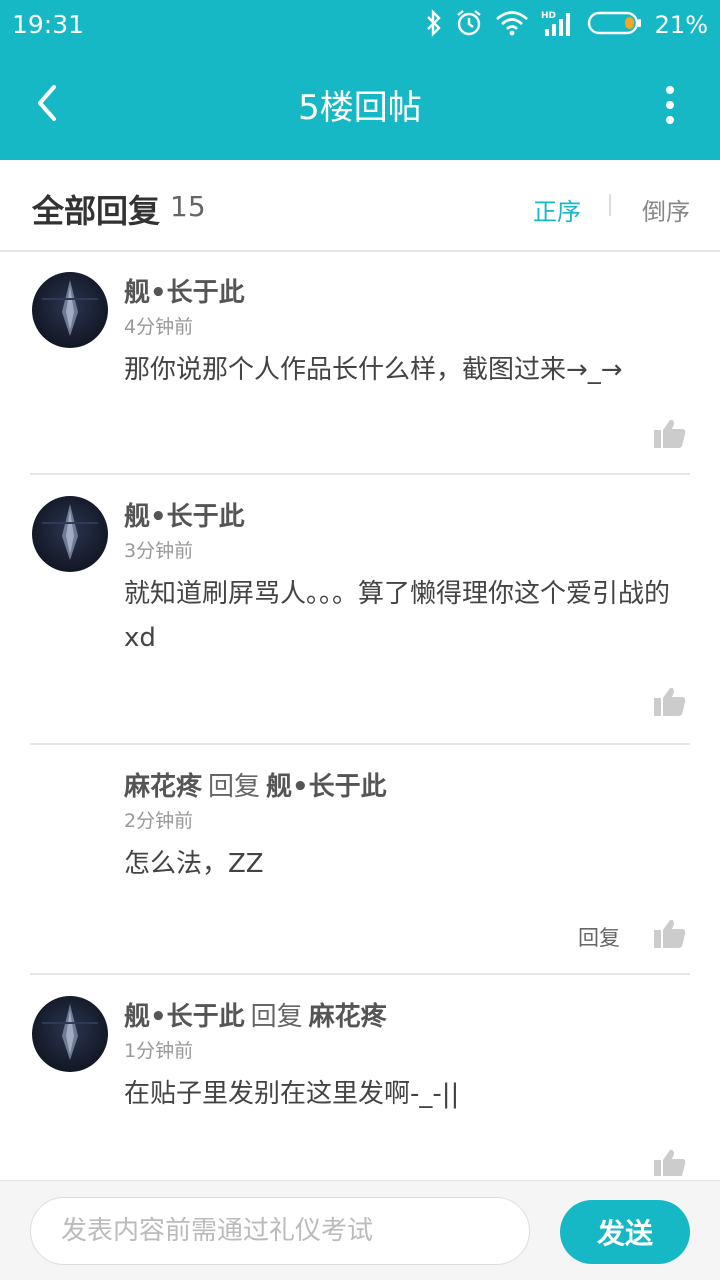  I want to click on status-time: 19:31, so click(48, 24).